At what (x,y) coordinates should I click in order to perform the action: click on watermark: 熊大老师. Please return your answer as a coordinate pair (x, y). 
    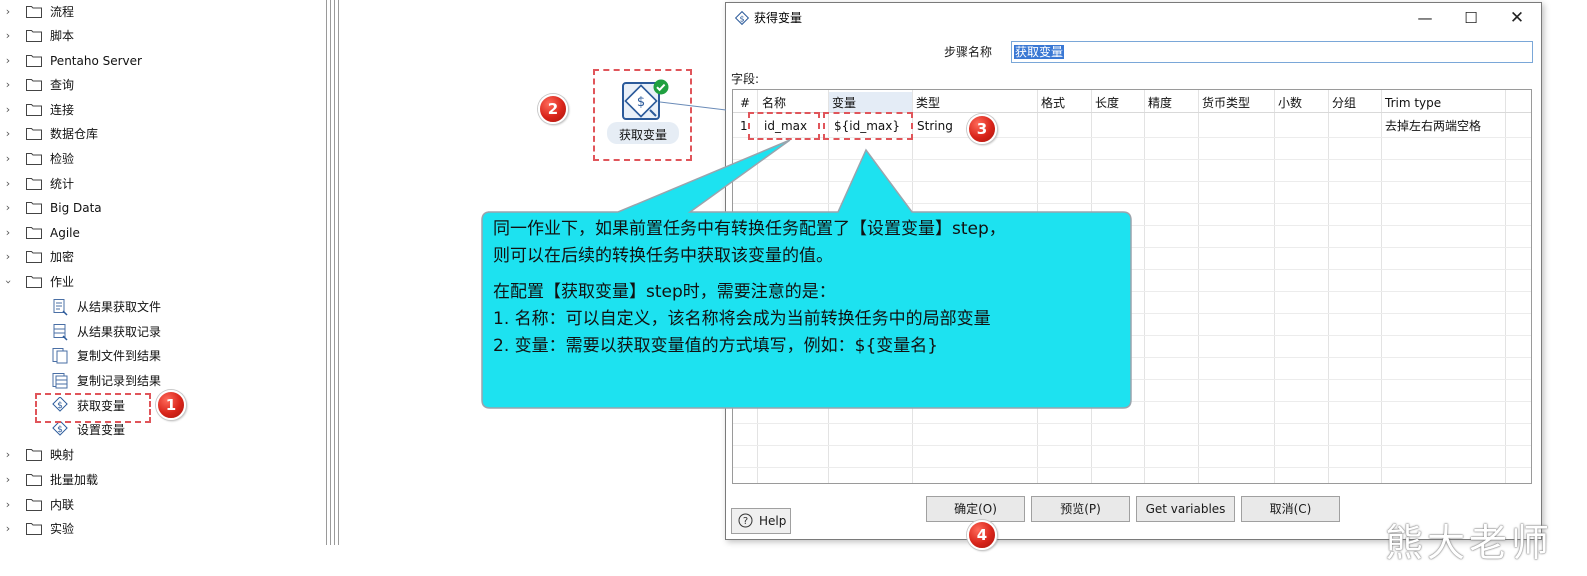
    Looking at the image, I should click on (1469, 543).